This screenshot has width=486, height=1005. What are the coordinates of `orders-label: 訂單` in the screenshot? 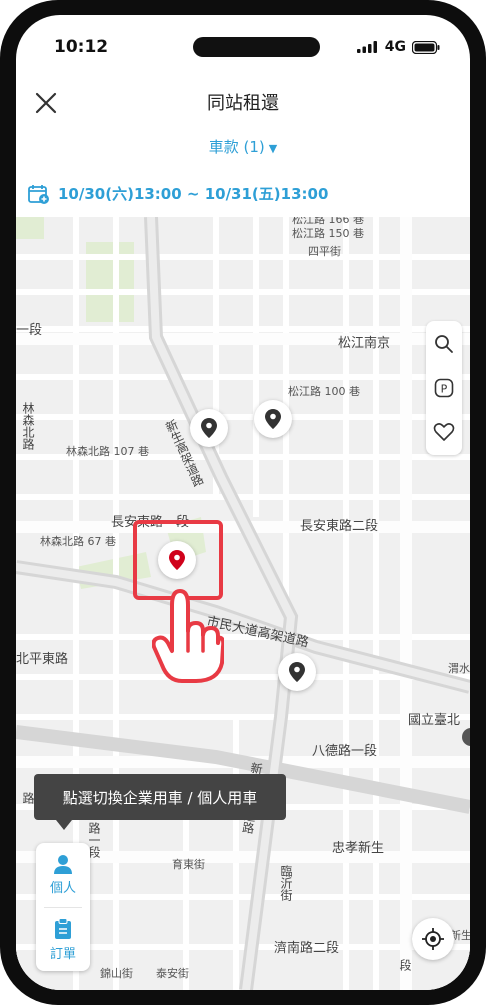 It's located at (62, 954).